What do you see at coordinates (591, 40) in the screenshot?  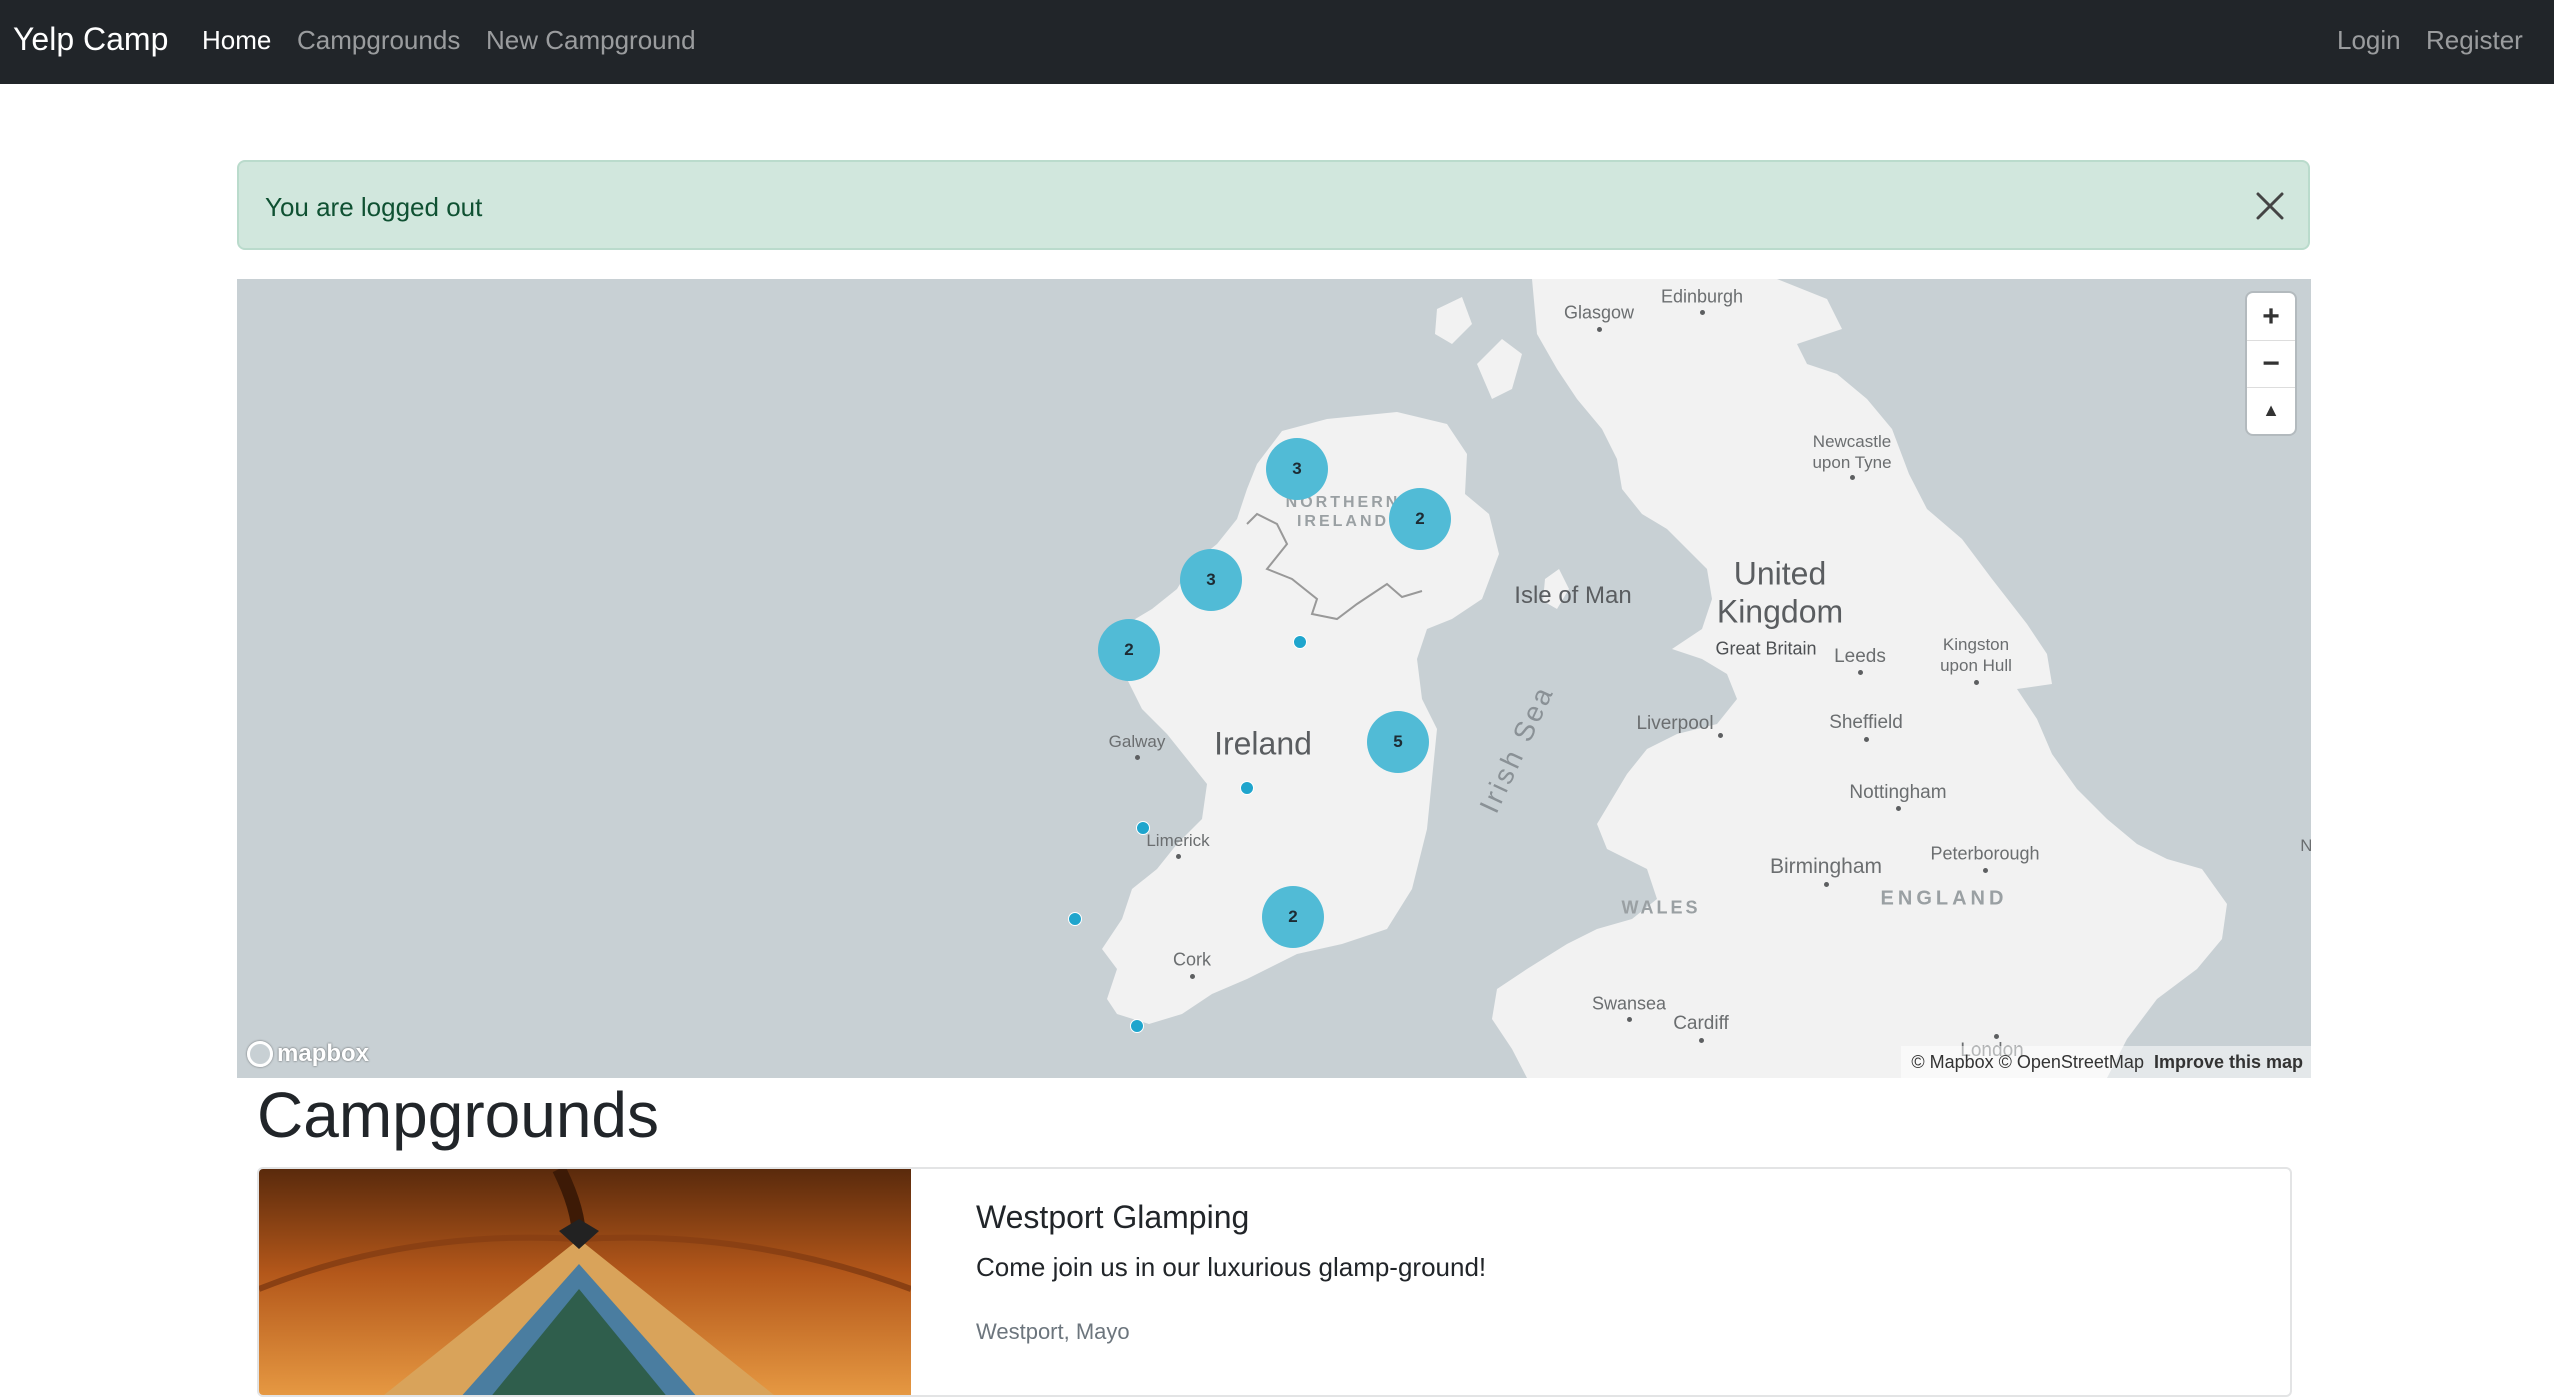 I see `nav-new-campground: New Campground` at bounding box center [591, 40].